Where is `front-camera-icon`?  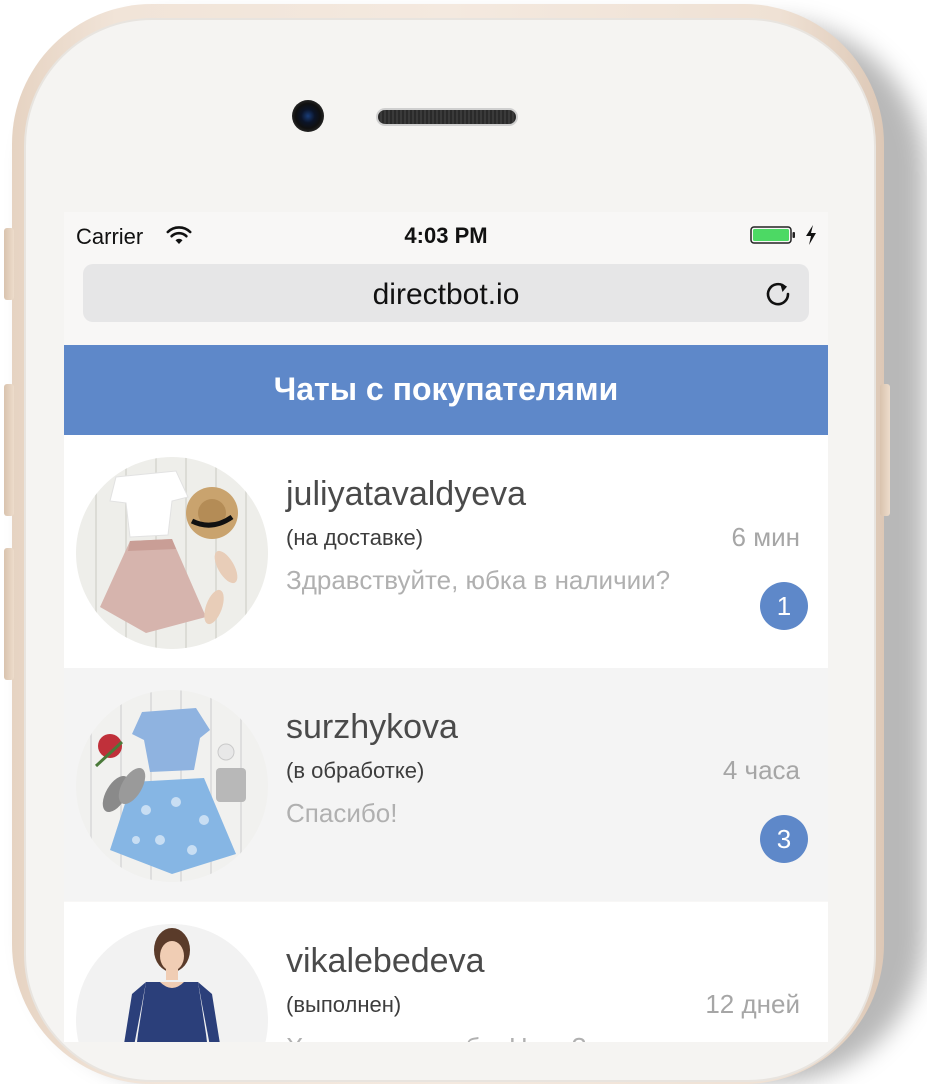 front-camera-icon is located at coordinates (308, 116).